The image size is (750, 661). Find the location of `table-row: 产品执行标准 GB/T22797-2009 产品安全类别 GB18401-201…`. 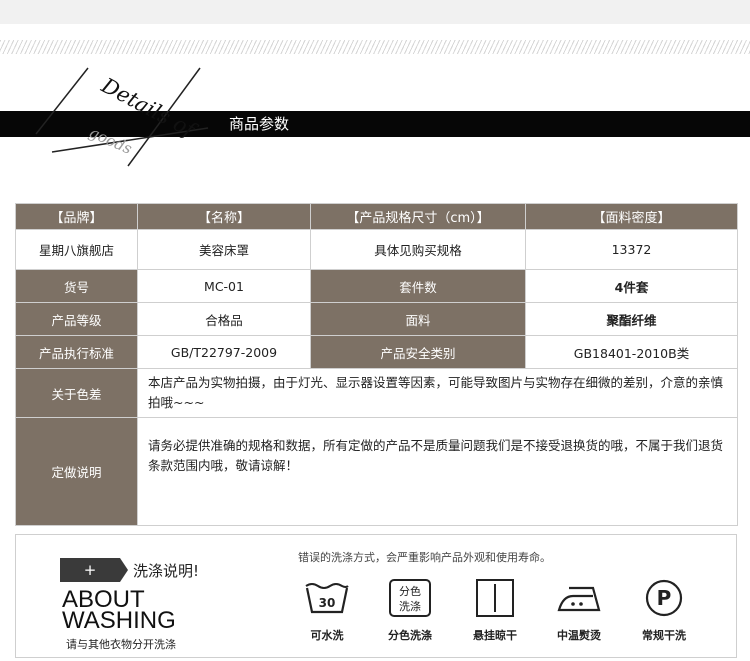

table-row: 产品执行标准 GB/T22797-2009 产品安全类别 GB18401-201… is located at coordinates (376, 352).